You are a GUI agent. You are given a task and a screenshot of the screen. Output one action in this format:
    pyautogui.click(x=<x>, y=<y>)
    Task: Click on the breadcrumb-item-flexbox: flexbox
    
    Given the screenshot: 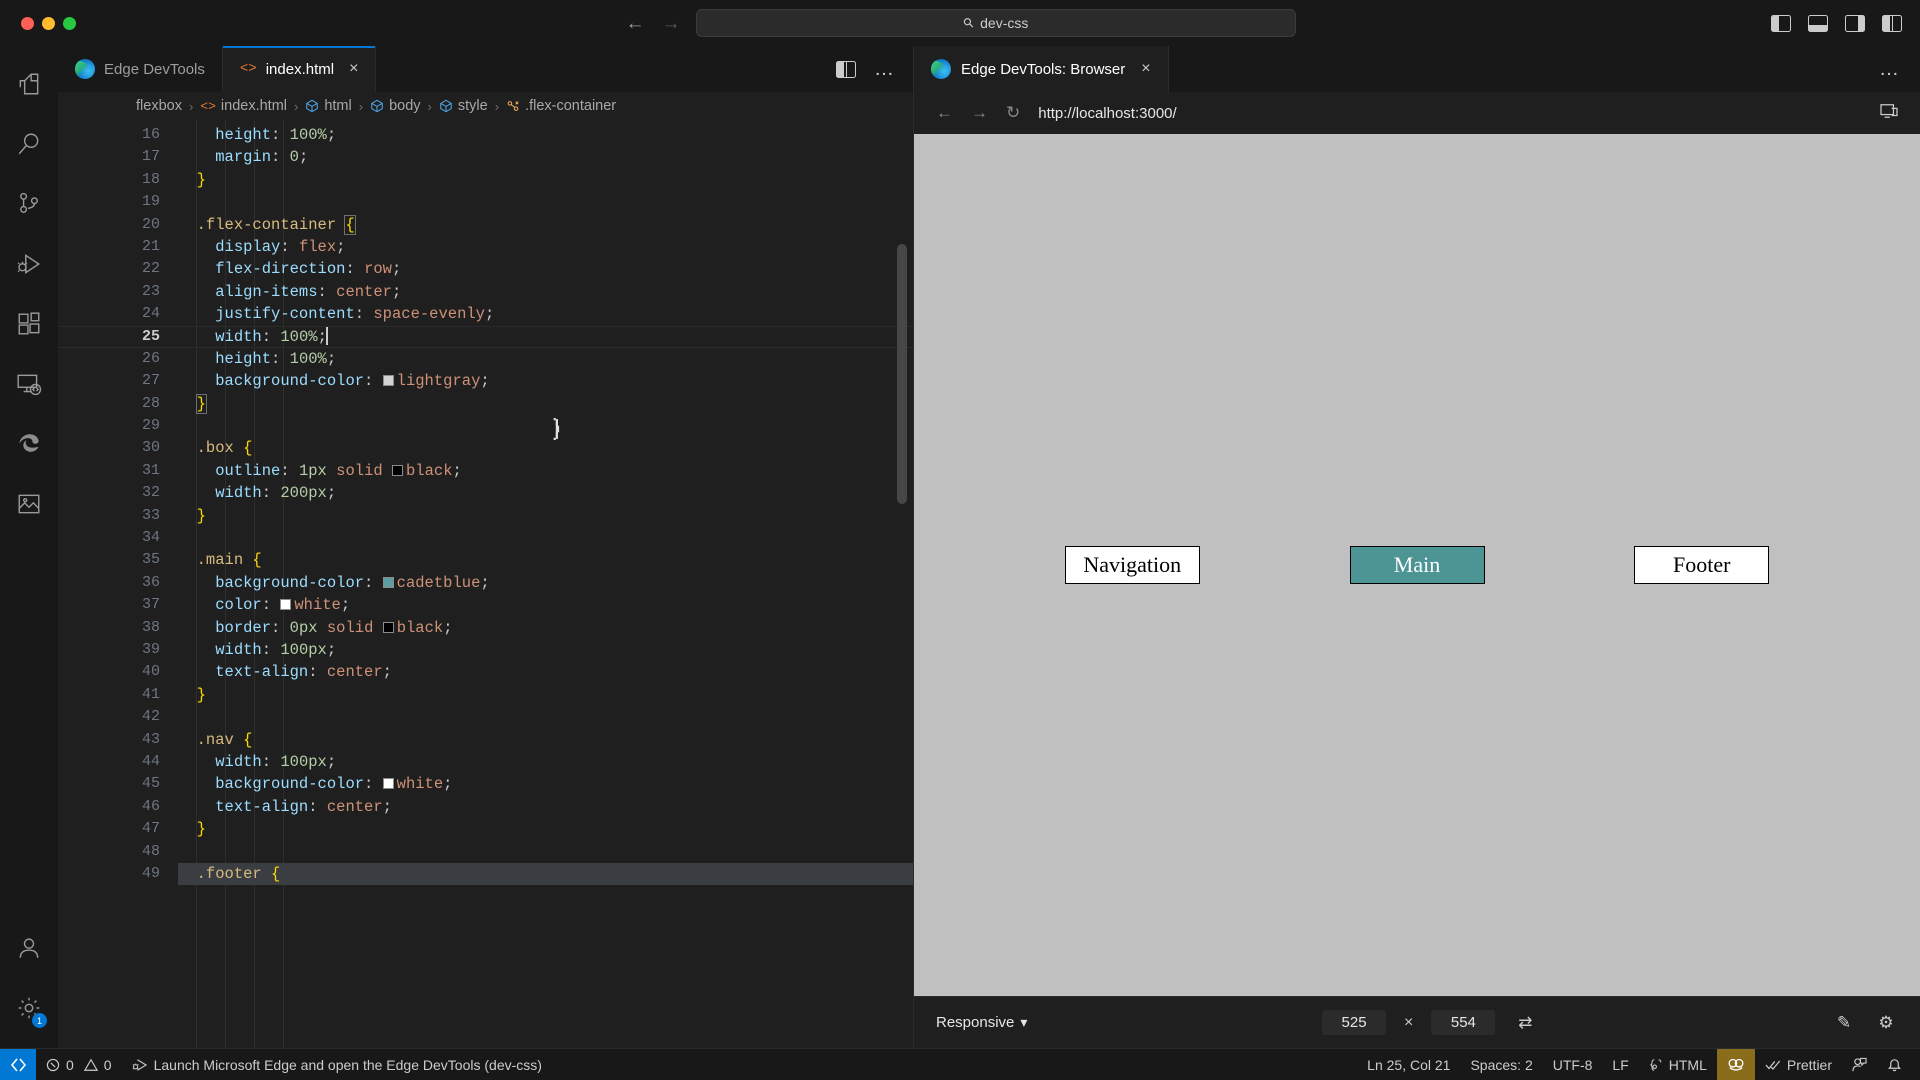 What is the action you would take?
    pyautogui.click(x=159, y=106)
    